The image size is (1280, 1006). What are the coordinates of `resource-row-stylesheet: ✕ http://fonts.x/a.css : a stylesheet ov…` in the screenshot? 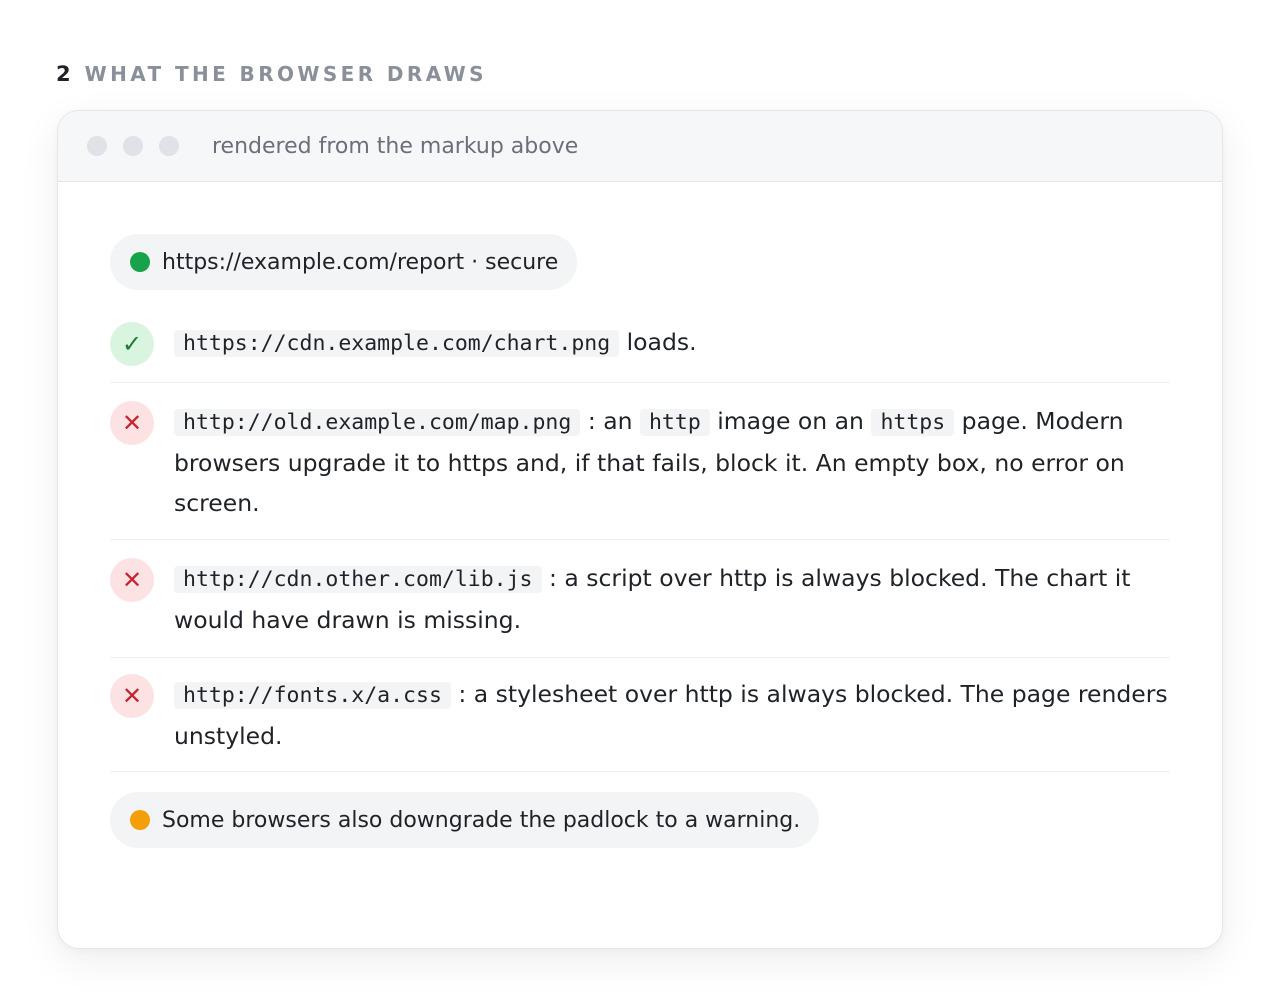 It's located at (640, 715).